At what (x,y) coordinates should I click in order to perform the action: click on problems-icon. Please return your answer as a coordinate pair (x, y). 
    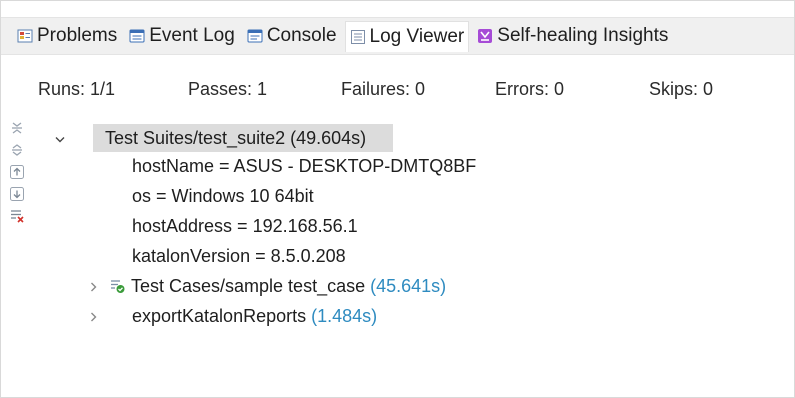
    Looking at the image, I should click on (25, 36).